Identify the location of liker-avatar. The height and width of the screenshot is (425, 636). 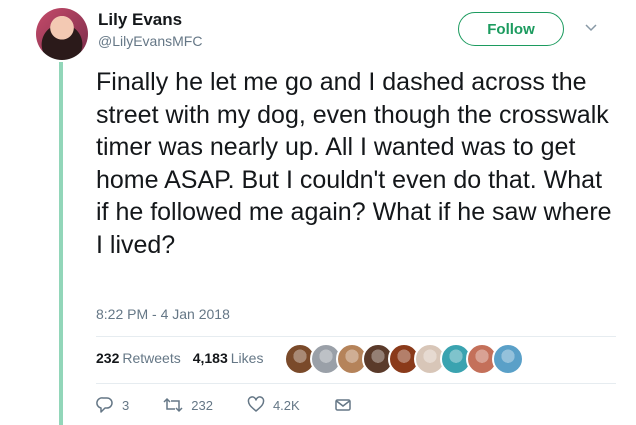
(508, 359).